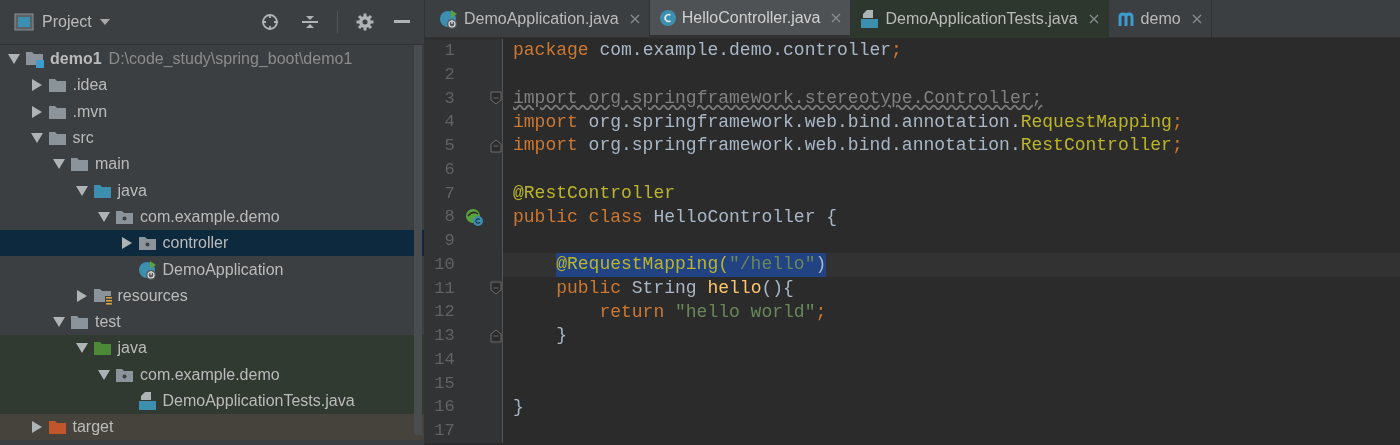 Image resolution: width=1400 pixels, height=445 pixels. I want to click on tree-row: resources, so click(212, 295).